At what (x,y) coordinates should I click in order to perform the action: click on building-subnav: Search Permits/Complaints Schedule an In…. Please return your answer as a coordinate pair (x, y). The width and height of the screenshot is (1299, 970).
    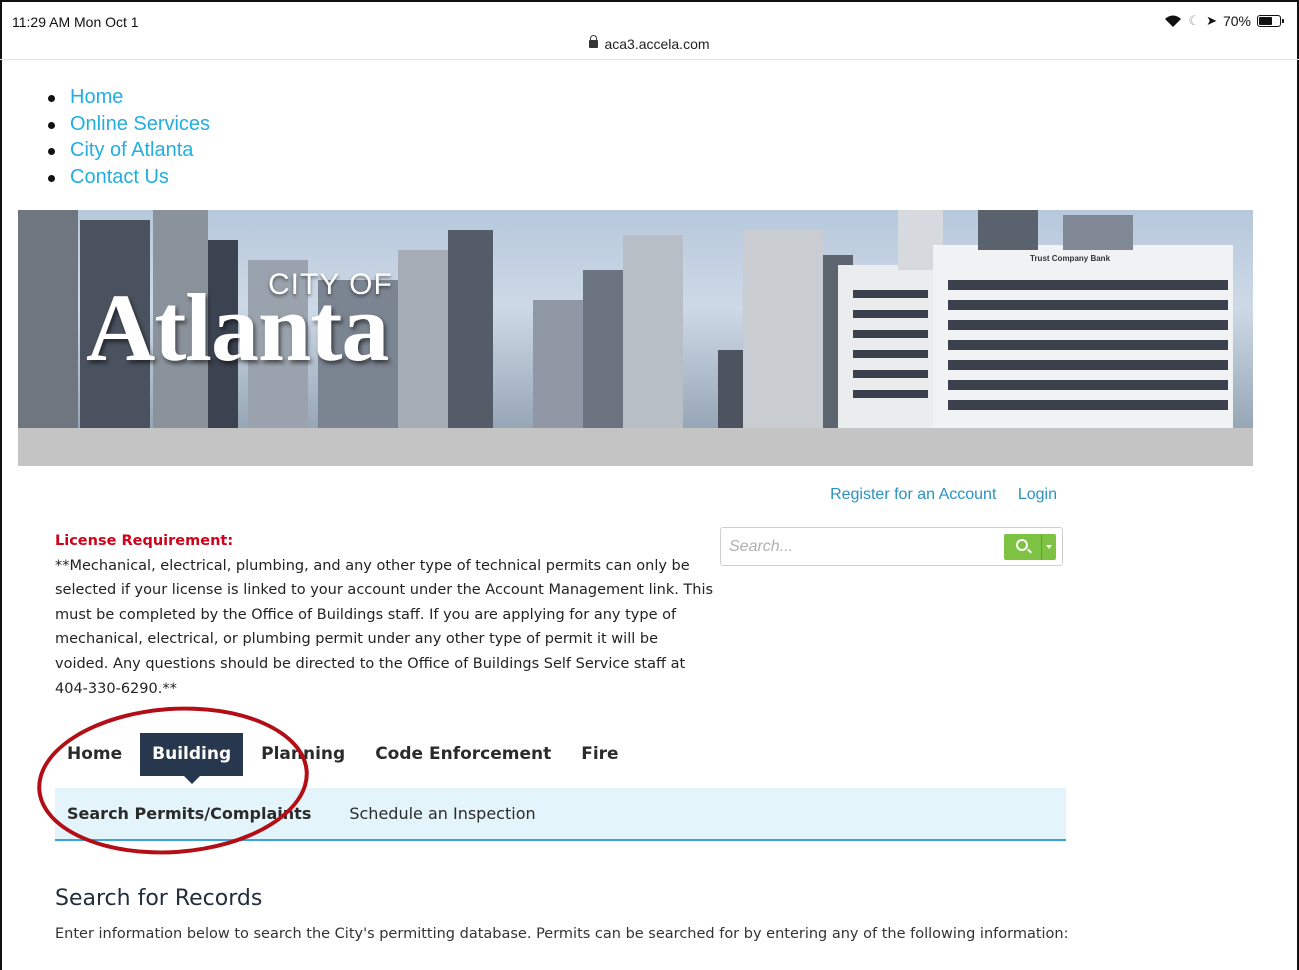
    Looking at the image, I should click on (560, 814).